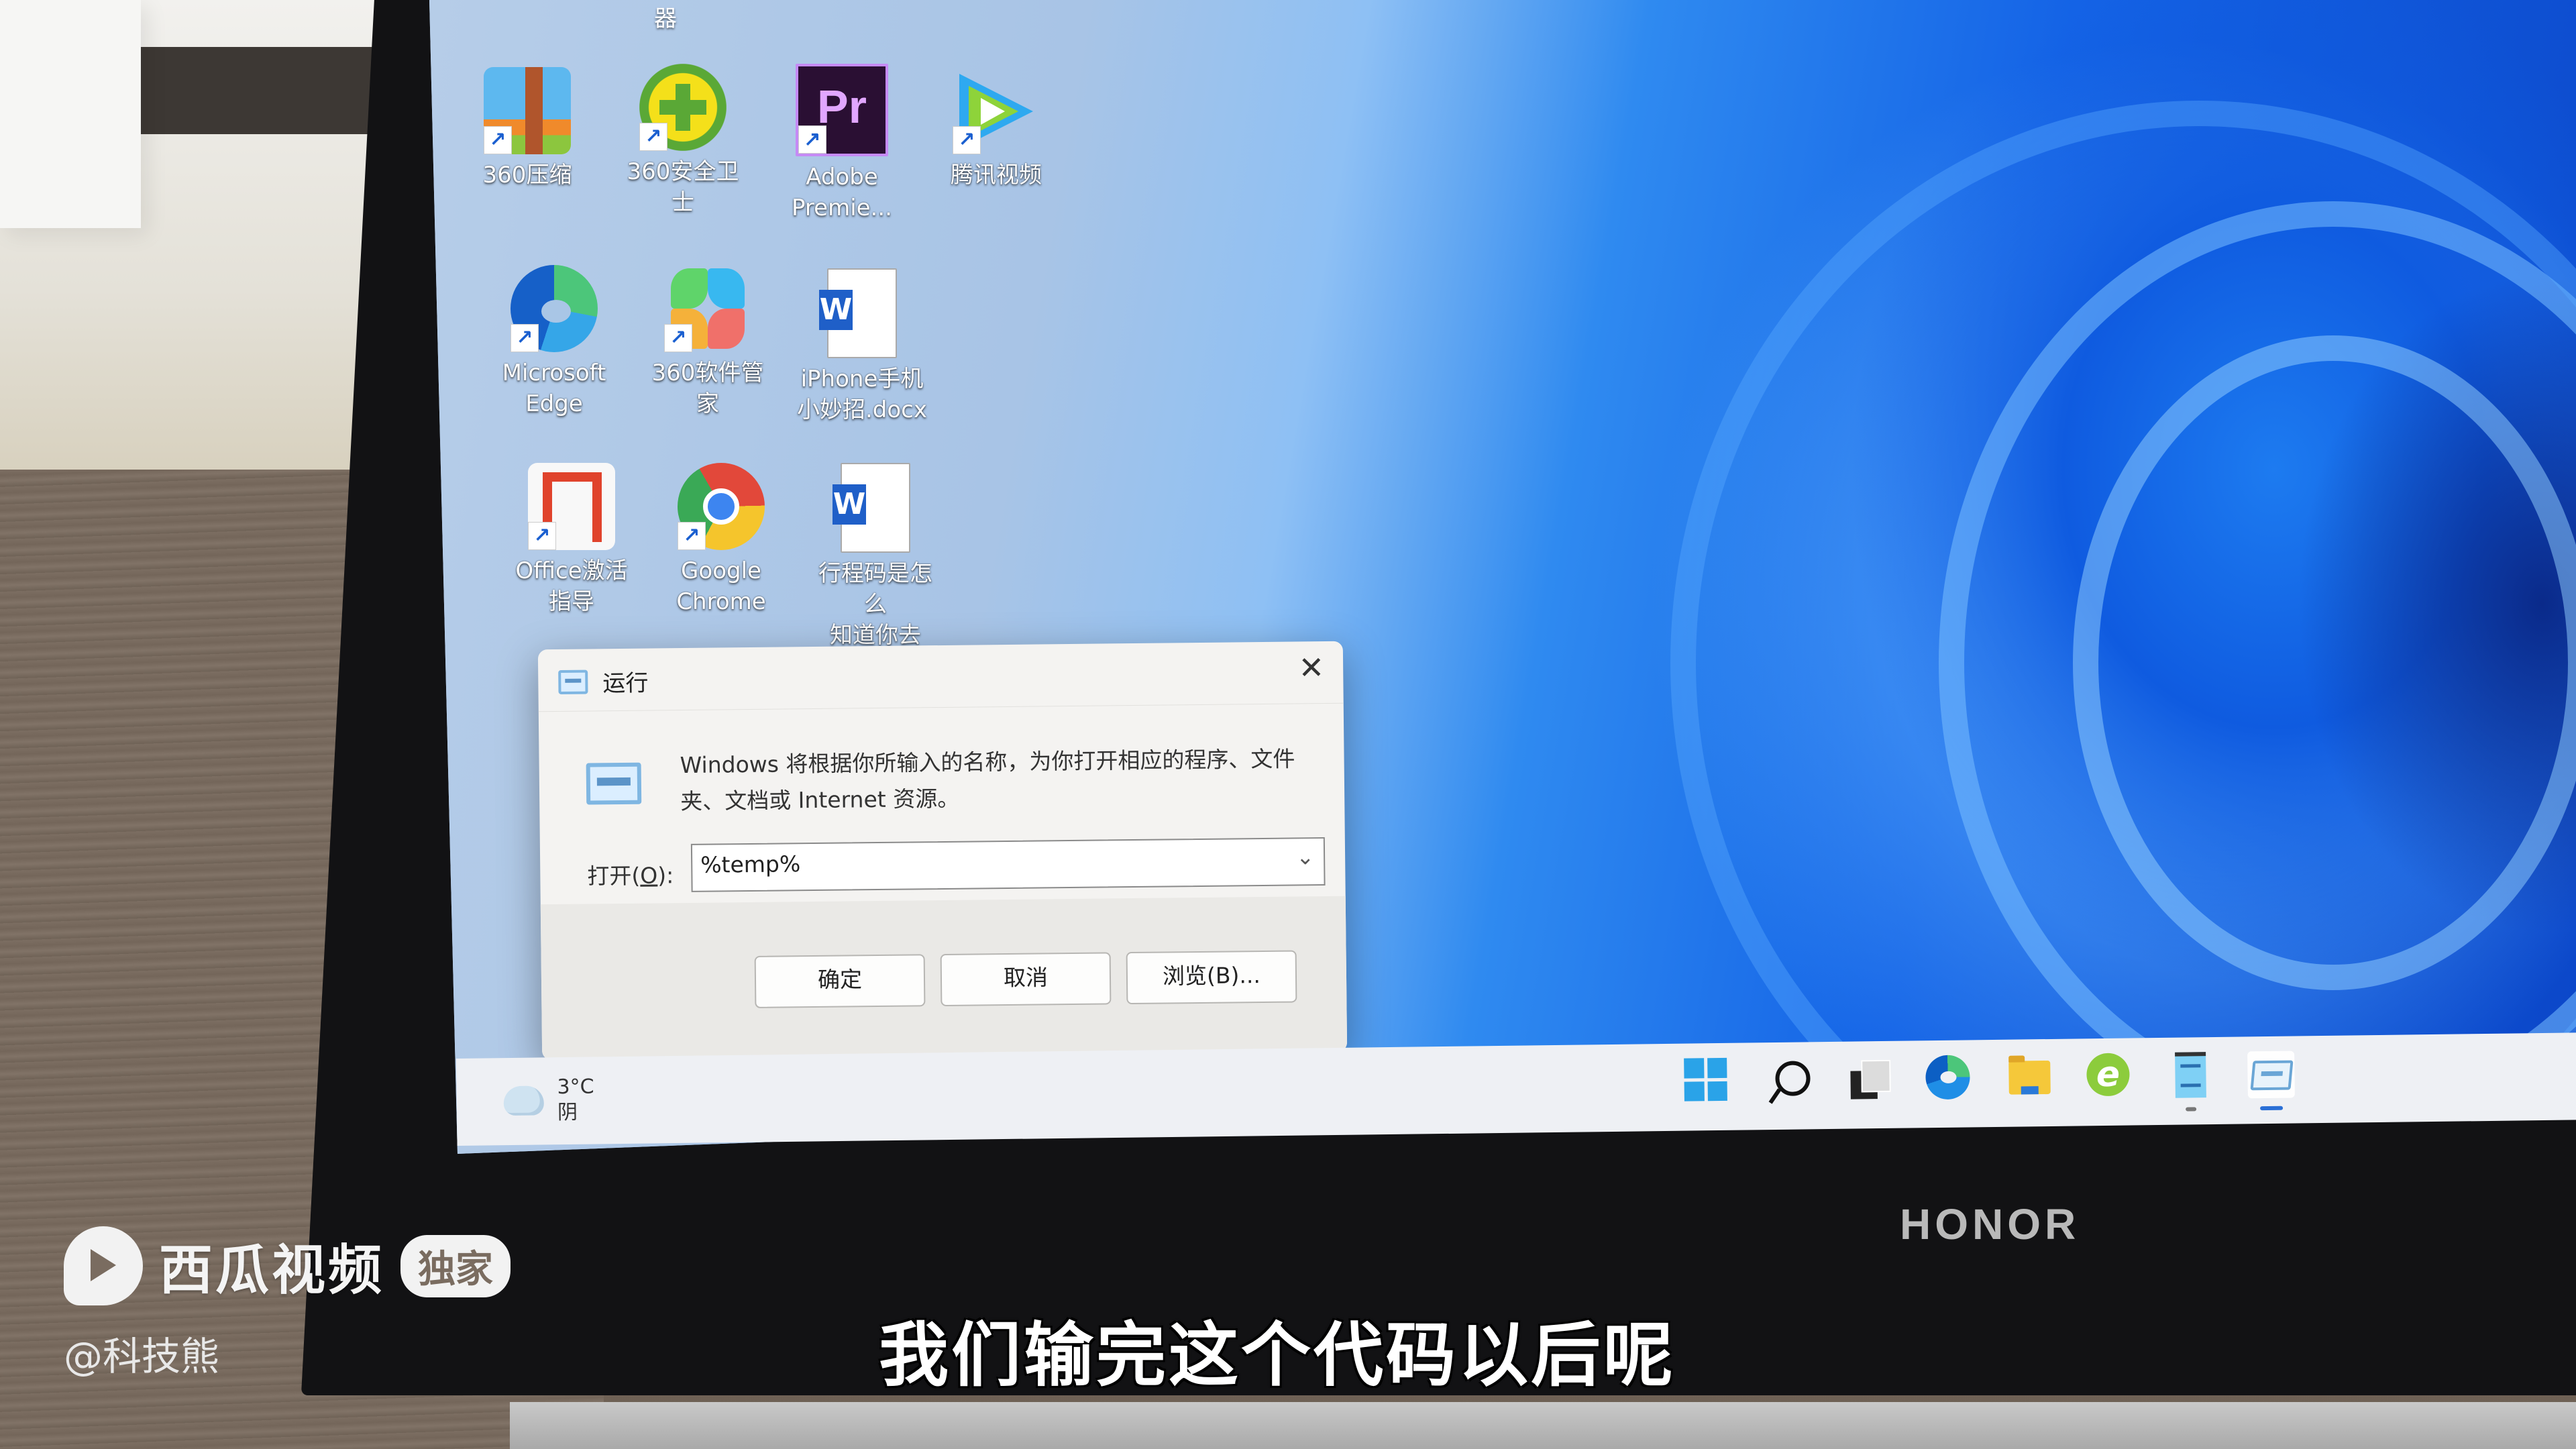  Describe the element at coordinates (554, 388) in the screenshot. I see `desktop-icon-label: Microsoft Edge` at that location.